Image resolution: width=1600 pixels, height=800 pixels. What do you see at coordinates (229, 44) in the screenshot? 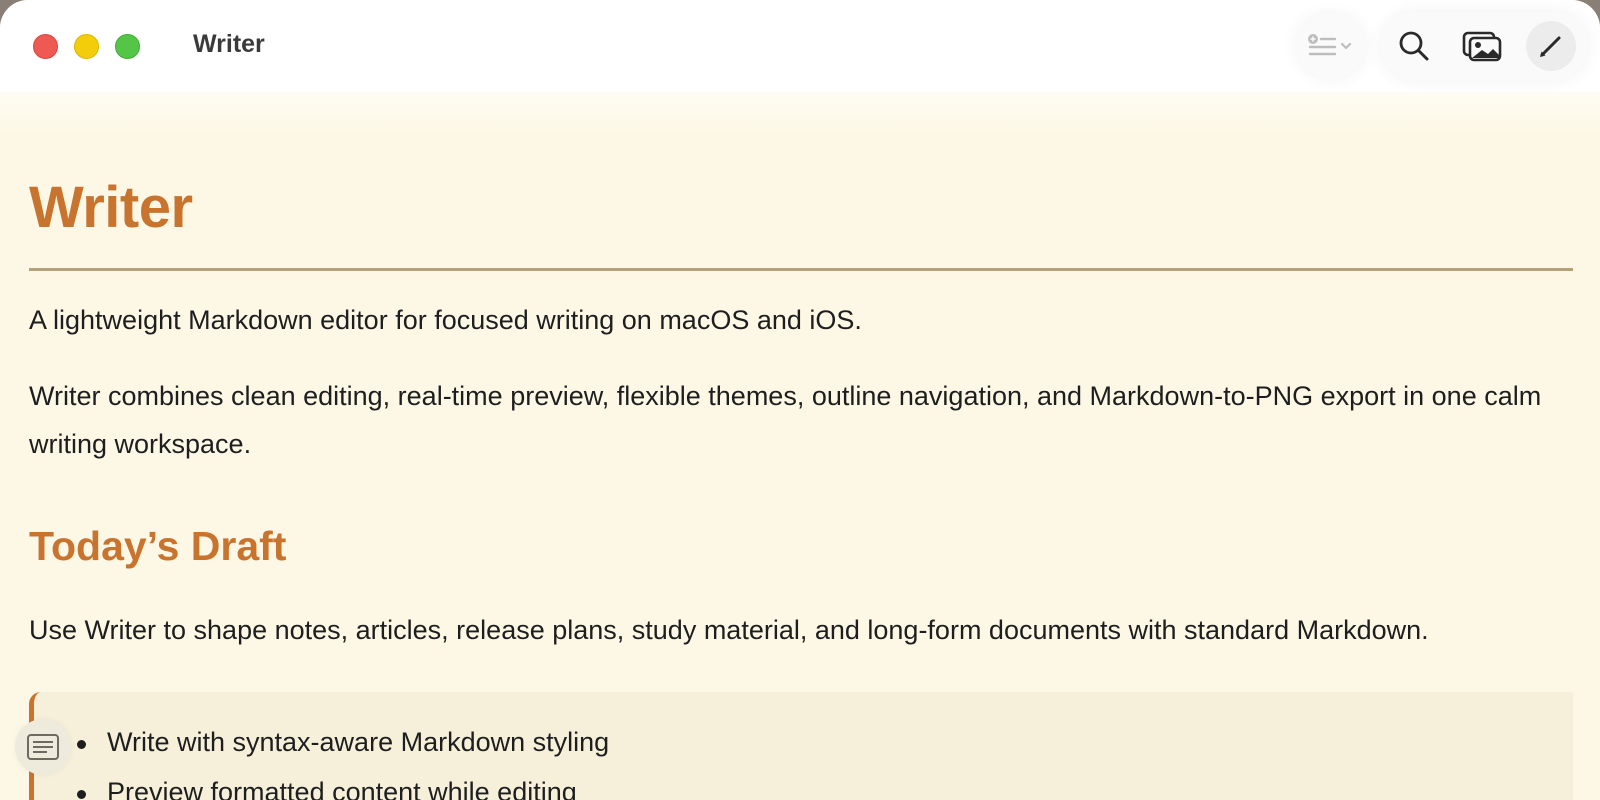
I see `window-title: Writer` at bounding box center [229, 44].